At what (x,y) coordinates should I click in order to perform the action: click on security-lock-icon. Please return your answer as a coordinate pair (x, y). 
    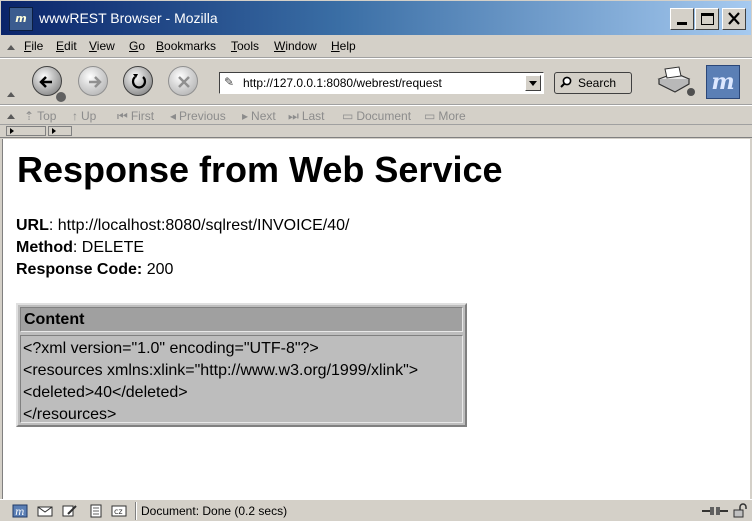
    Looking at the image, I should click on (740, 511).